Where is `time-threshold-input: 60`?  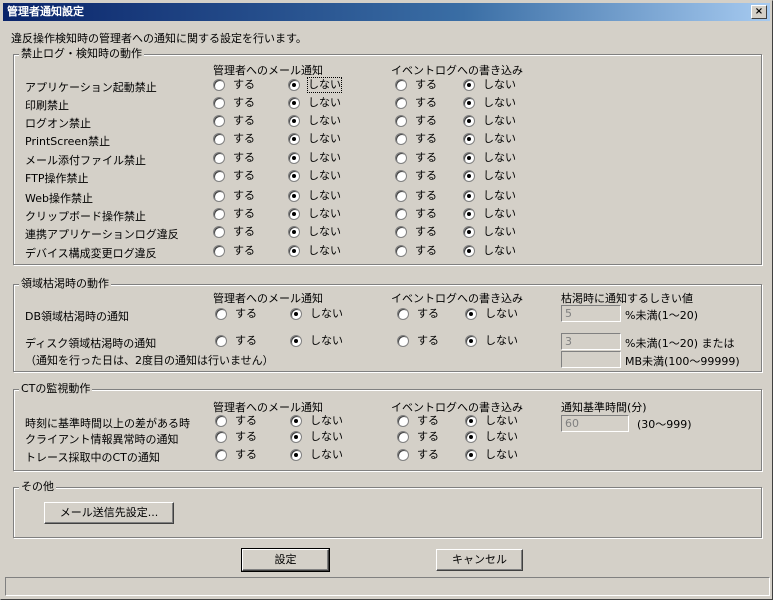 time-threshold-input: 60 is located at coordinates (595, 423).